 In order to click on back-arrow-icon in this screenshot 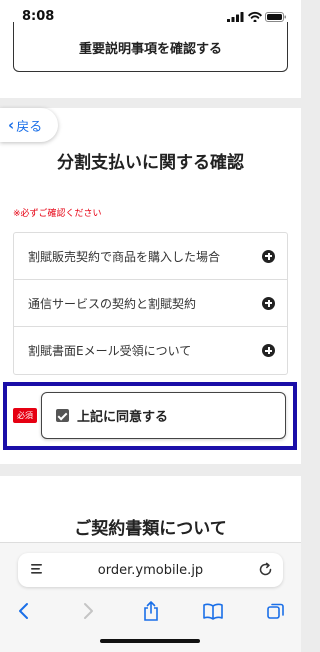, I will do `click(24, 611)`.